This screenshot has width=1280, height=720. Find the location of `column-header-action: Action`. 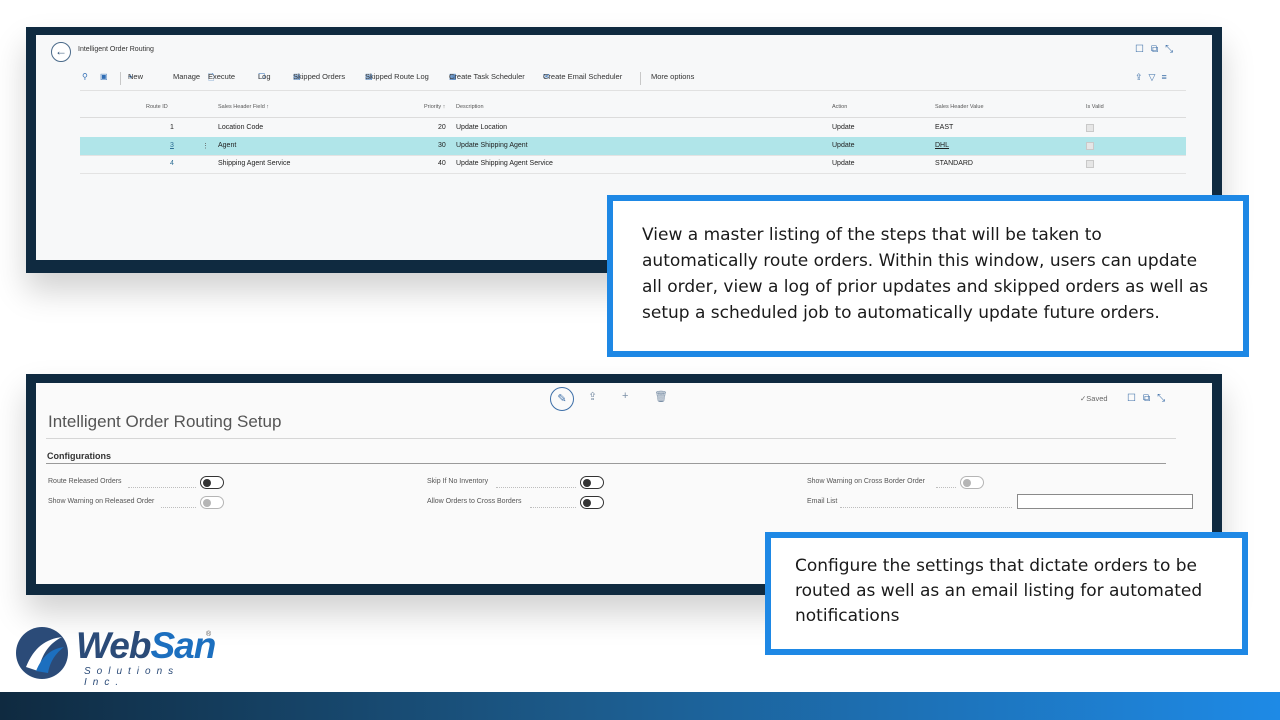

column-header-action: Action is located at coordinates (839, 107).